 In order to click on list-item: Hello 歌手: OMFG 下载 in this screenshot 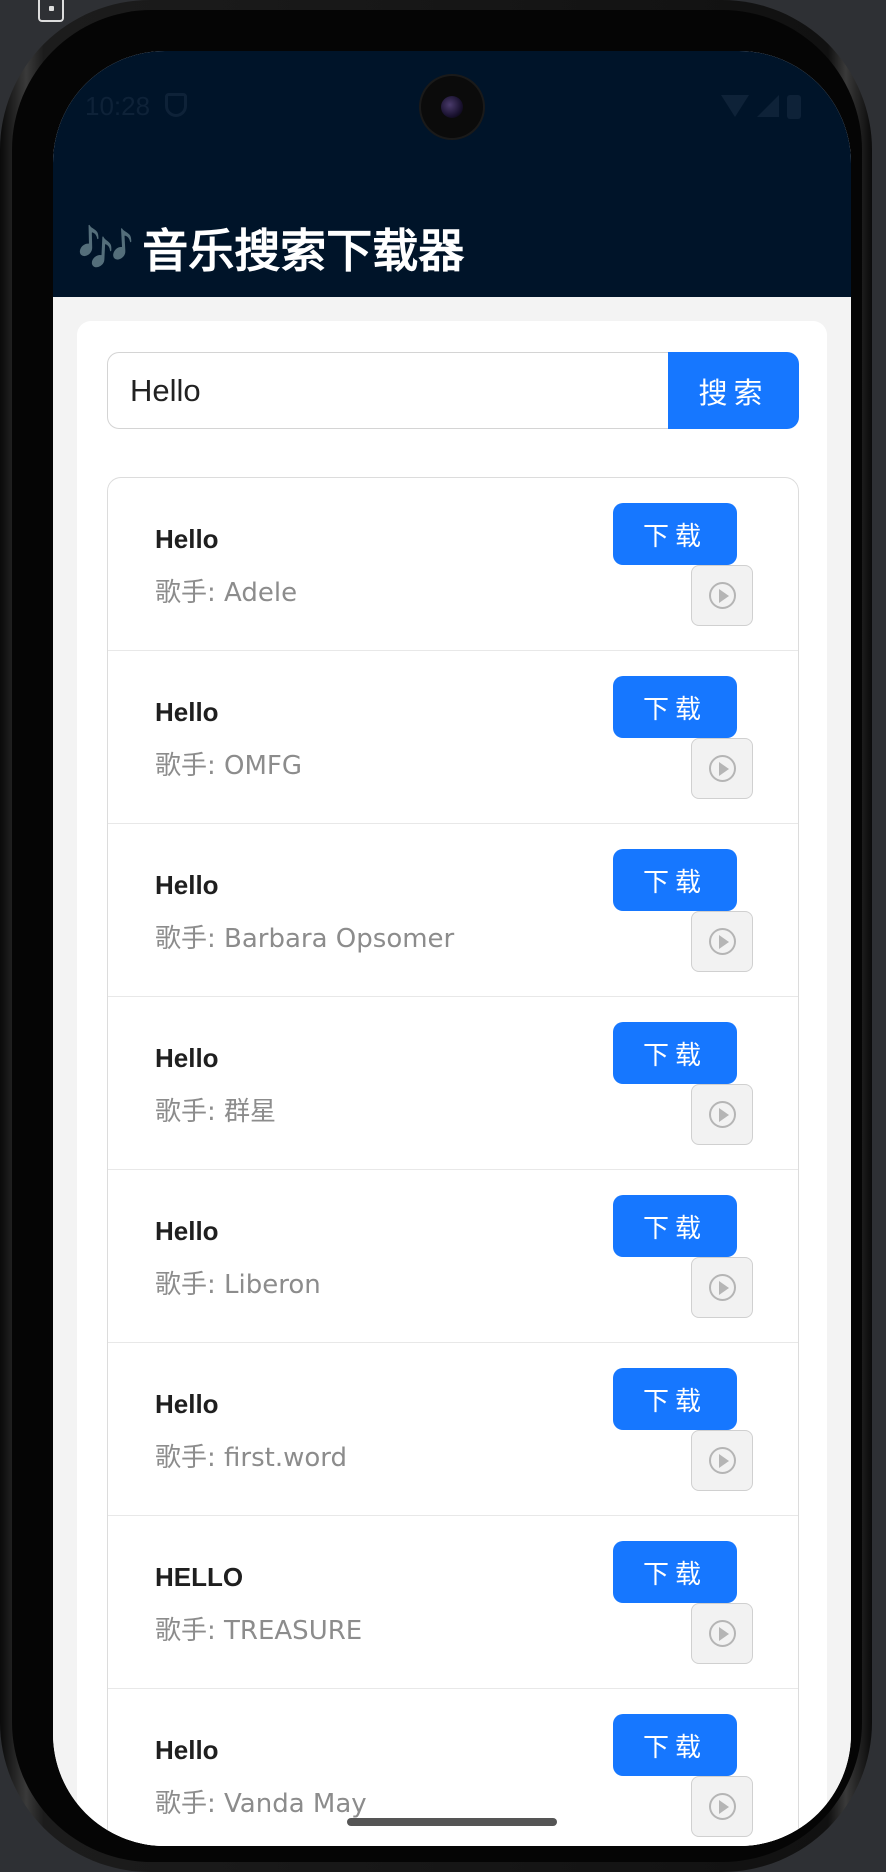, I will do `click(453, 737)`.